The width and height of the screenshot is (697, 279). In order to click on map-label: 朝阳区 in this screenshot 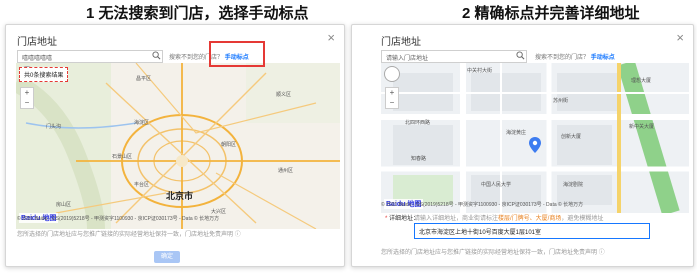, I will do `click(229, 145)`.